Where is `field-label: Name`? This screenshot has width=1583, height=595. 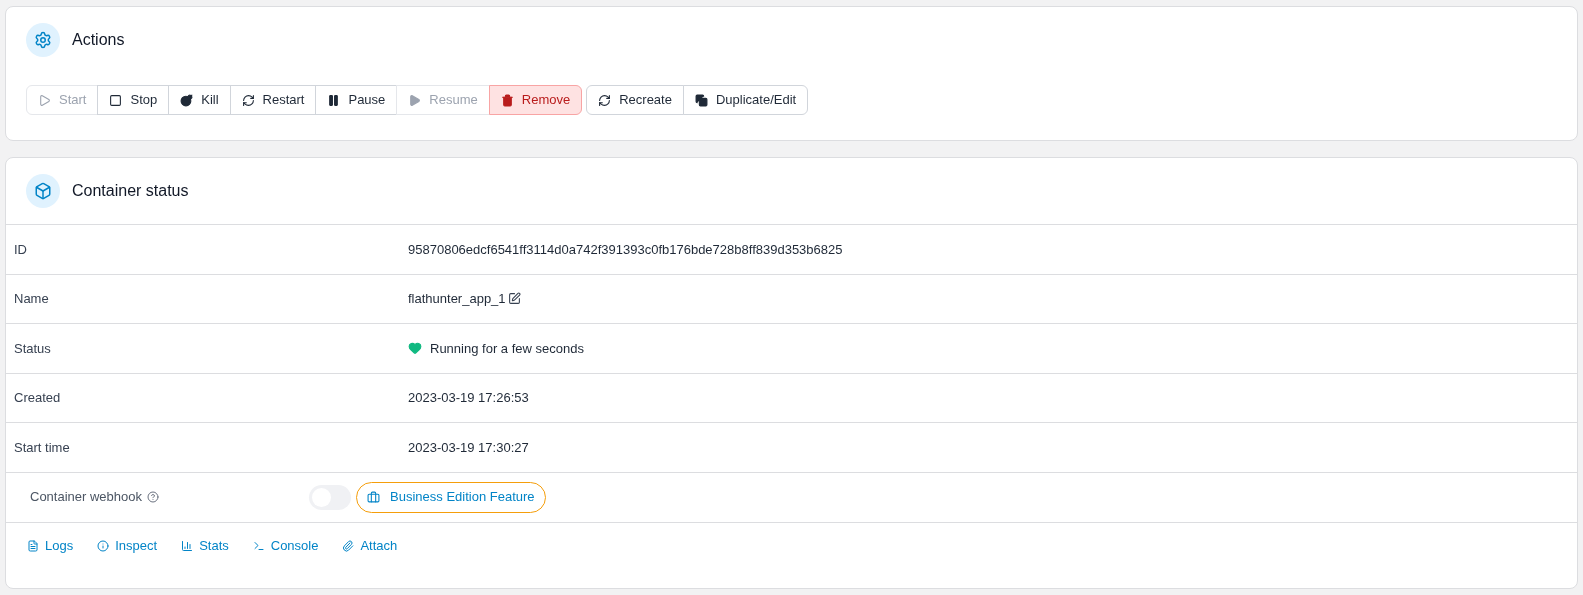
field-label: Name is located at coordinates (32, 299).